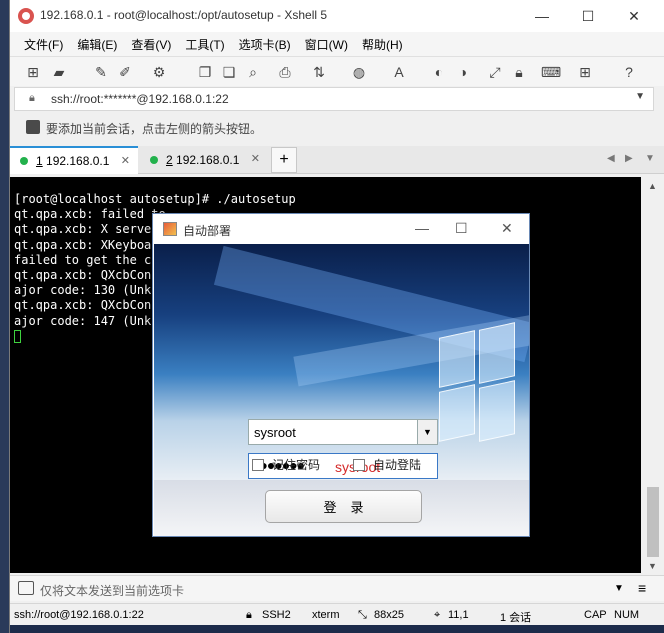 This screenshot has width=664, height=633. What do you see at coordinates (495, 72) in the screenshot?
I see `fullscreen-icon: ⤢` at bounding box center [495, 72].